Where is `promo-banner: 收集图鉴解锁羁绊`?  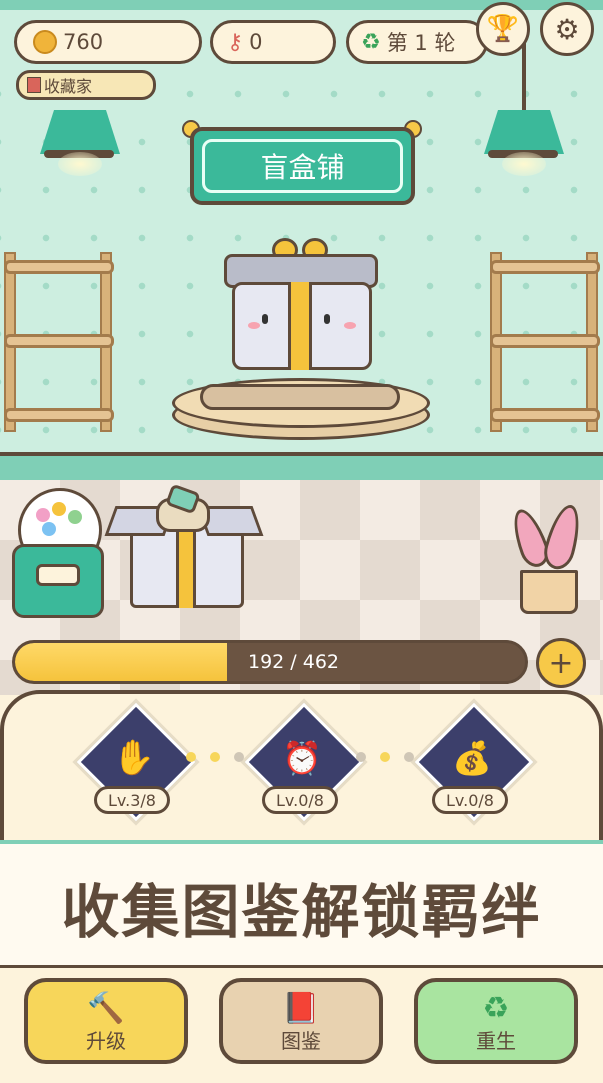 promo-banner: 收集图鉴解锁羁绊 is located at coordinates (301, 904).